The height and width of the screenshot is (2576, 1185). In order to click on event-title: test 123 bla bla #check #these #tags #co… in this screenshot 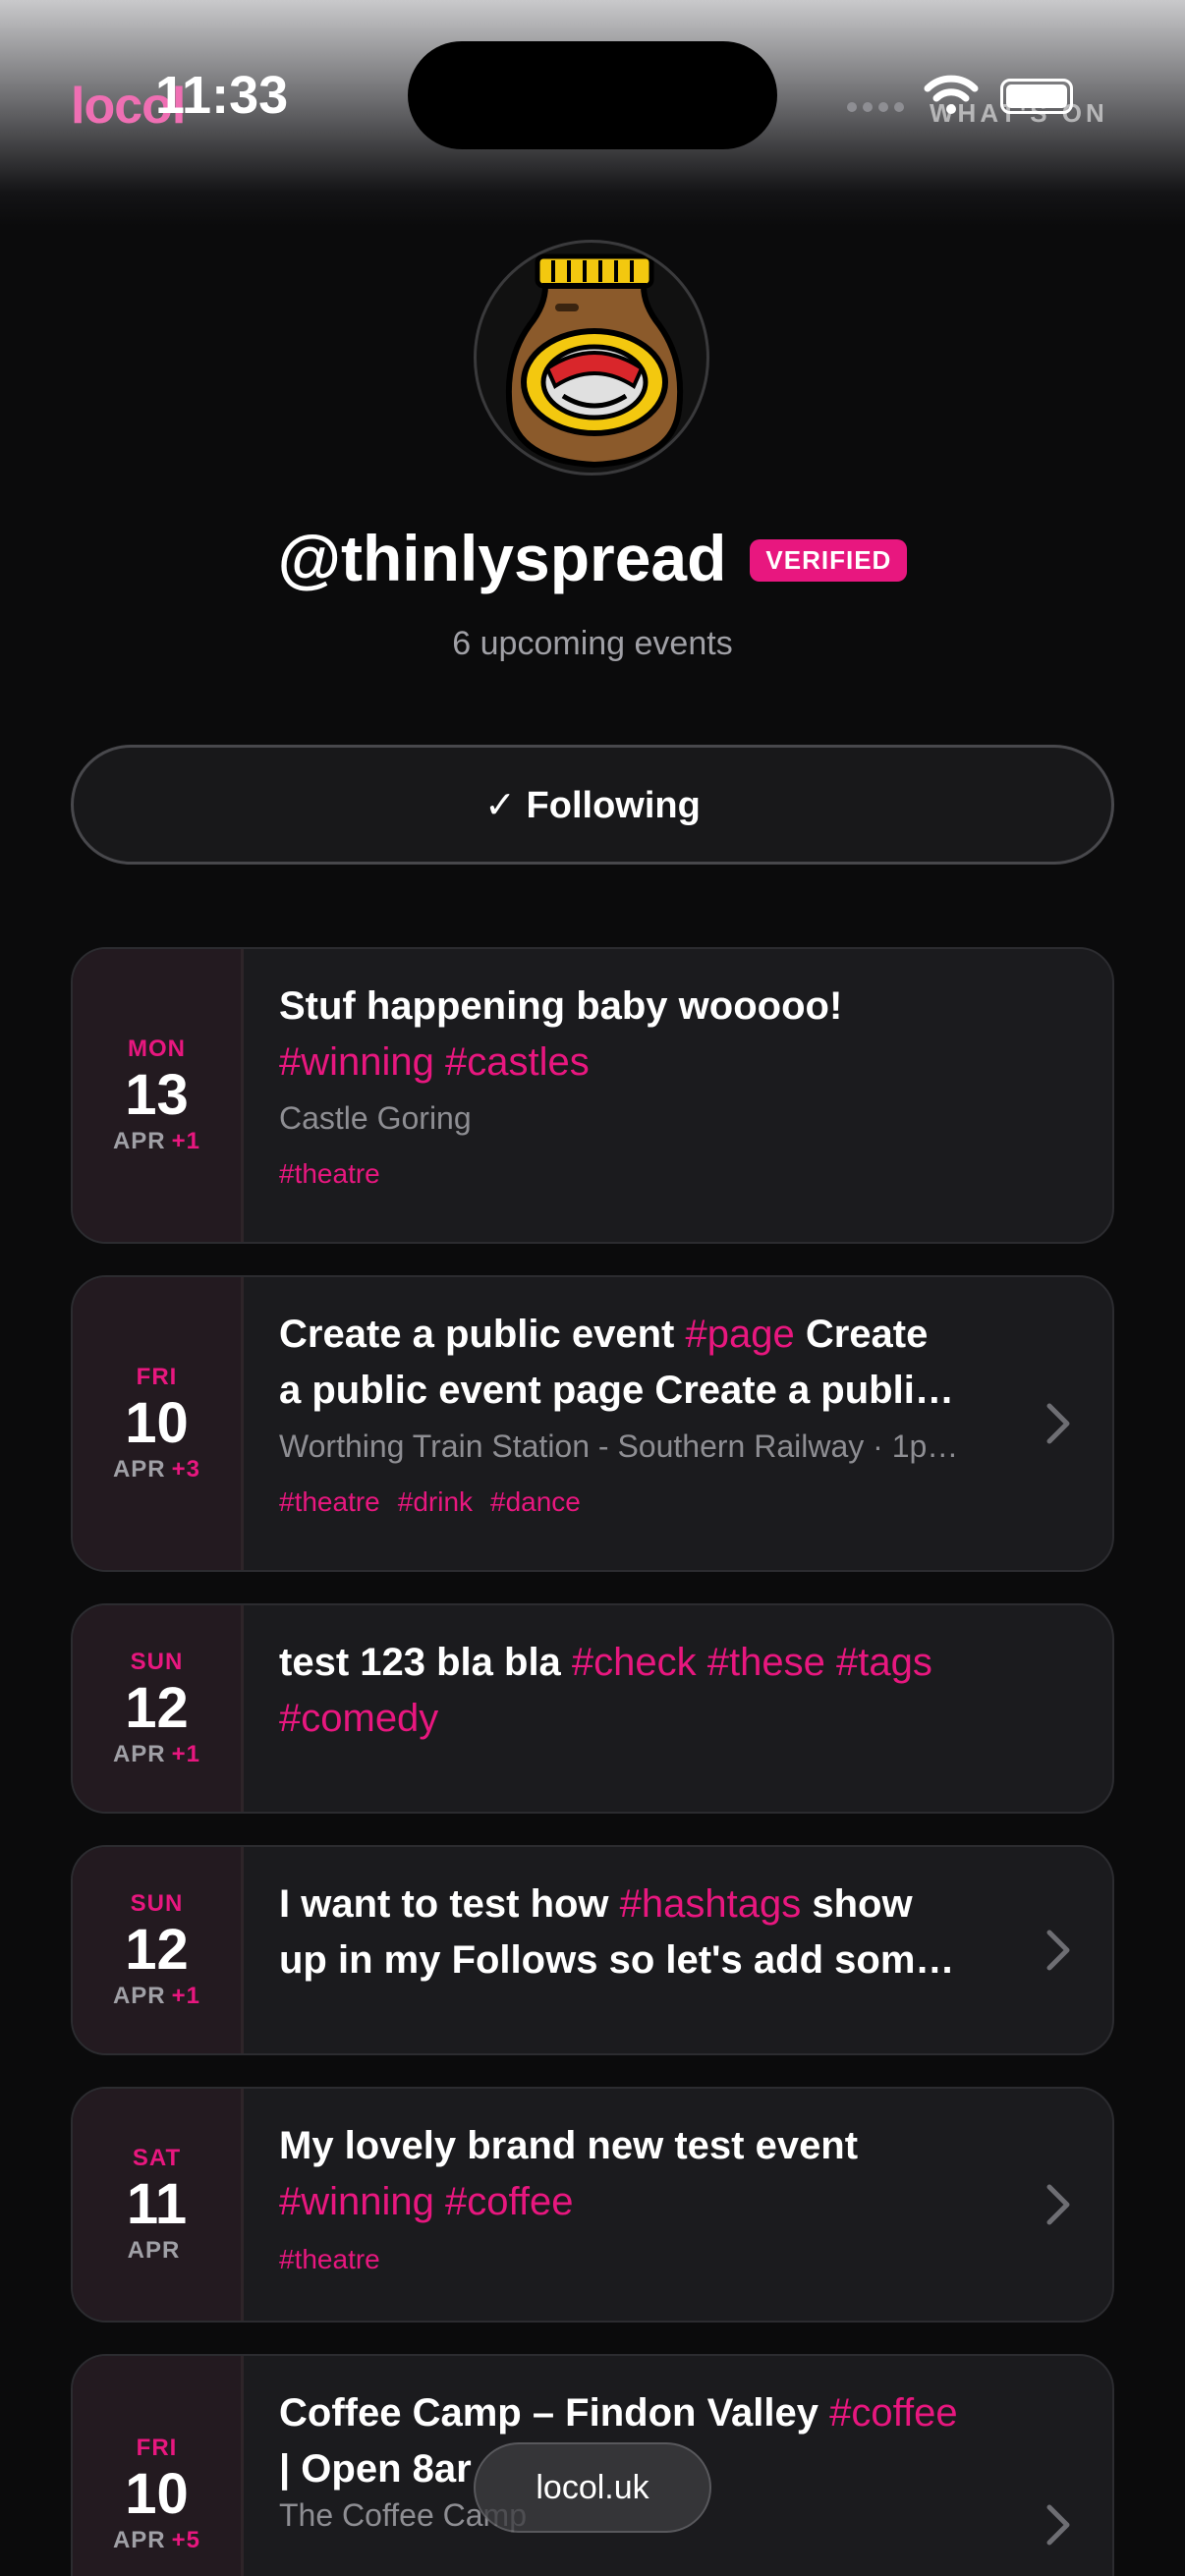, I will do `click(606, 1690)`.